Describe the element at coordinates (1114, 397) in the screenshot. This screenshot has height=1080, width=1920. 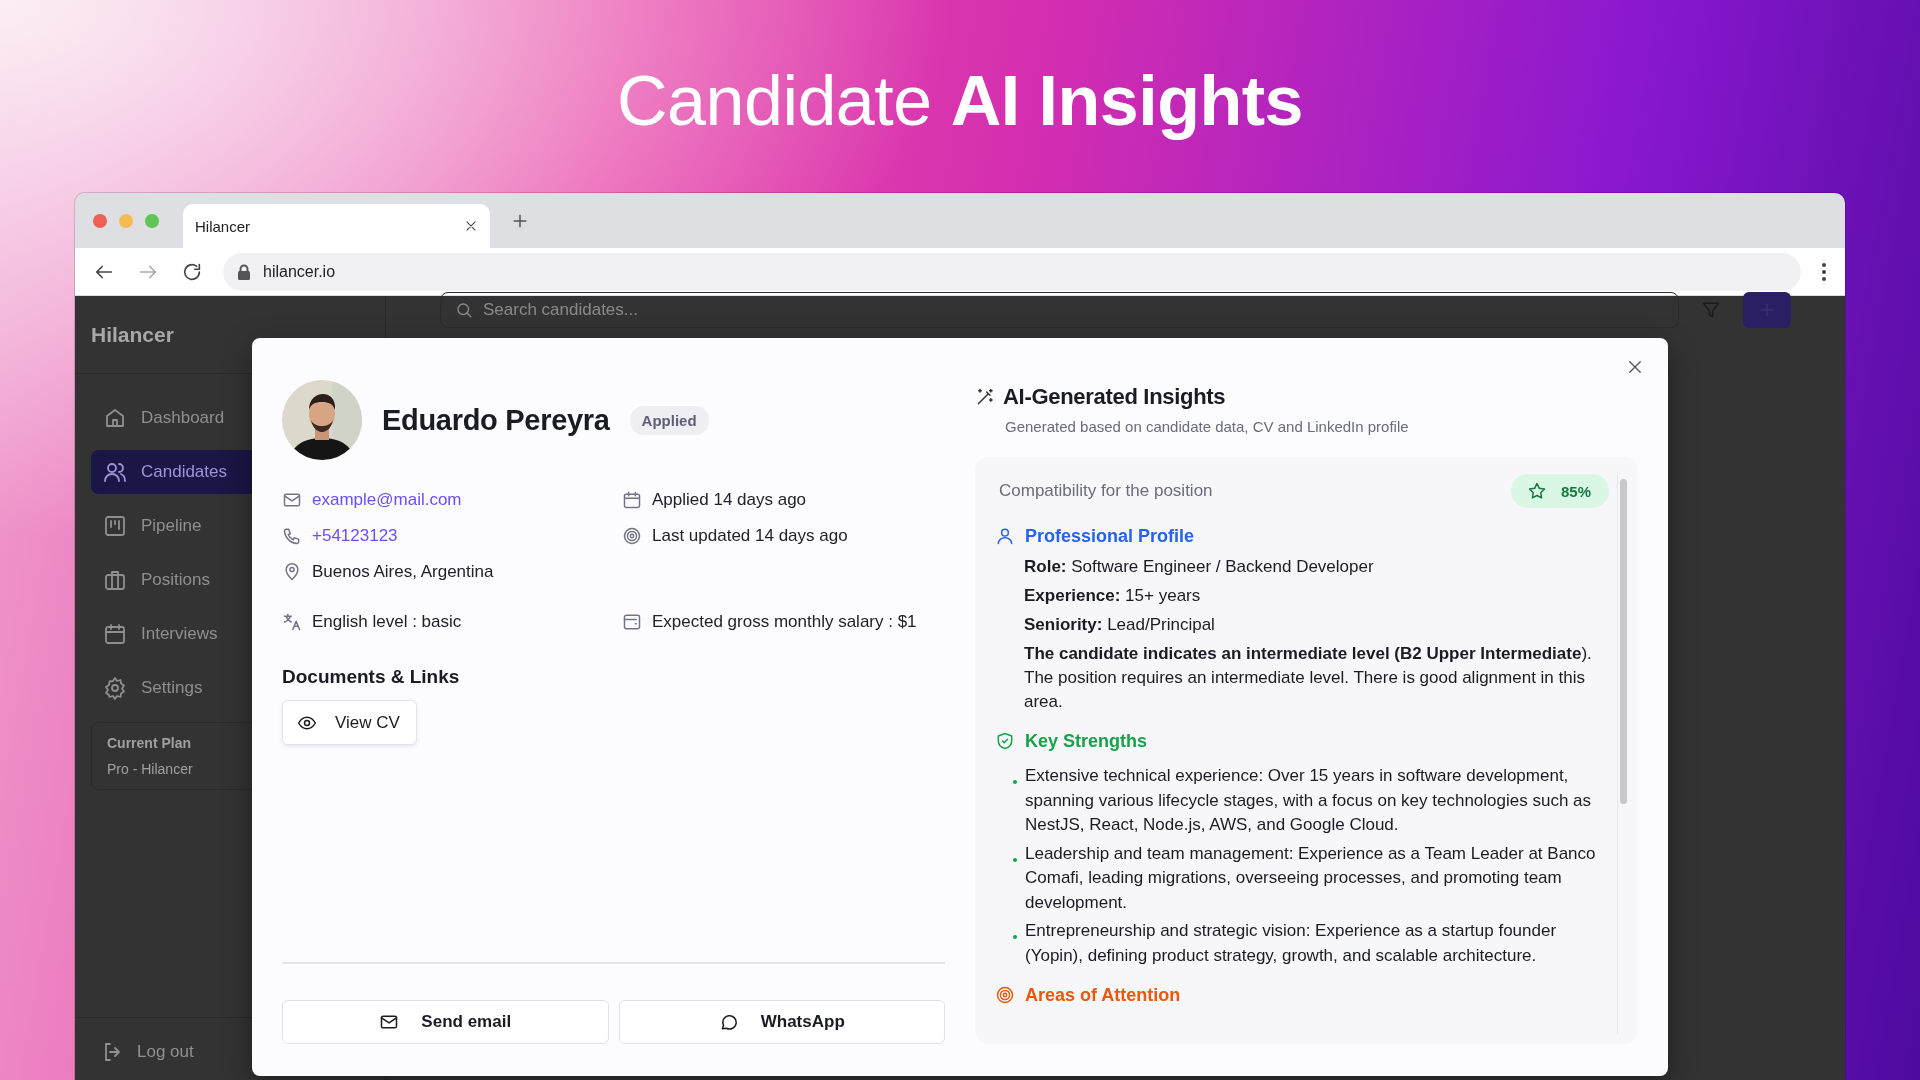
I see `insights-title: AI-Generated Insights` at that location.